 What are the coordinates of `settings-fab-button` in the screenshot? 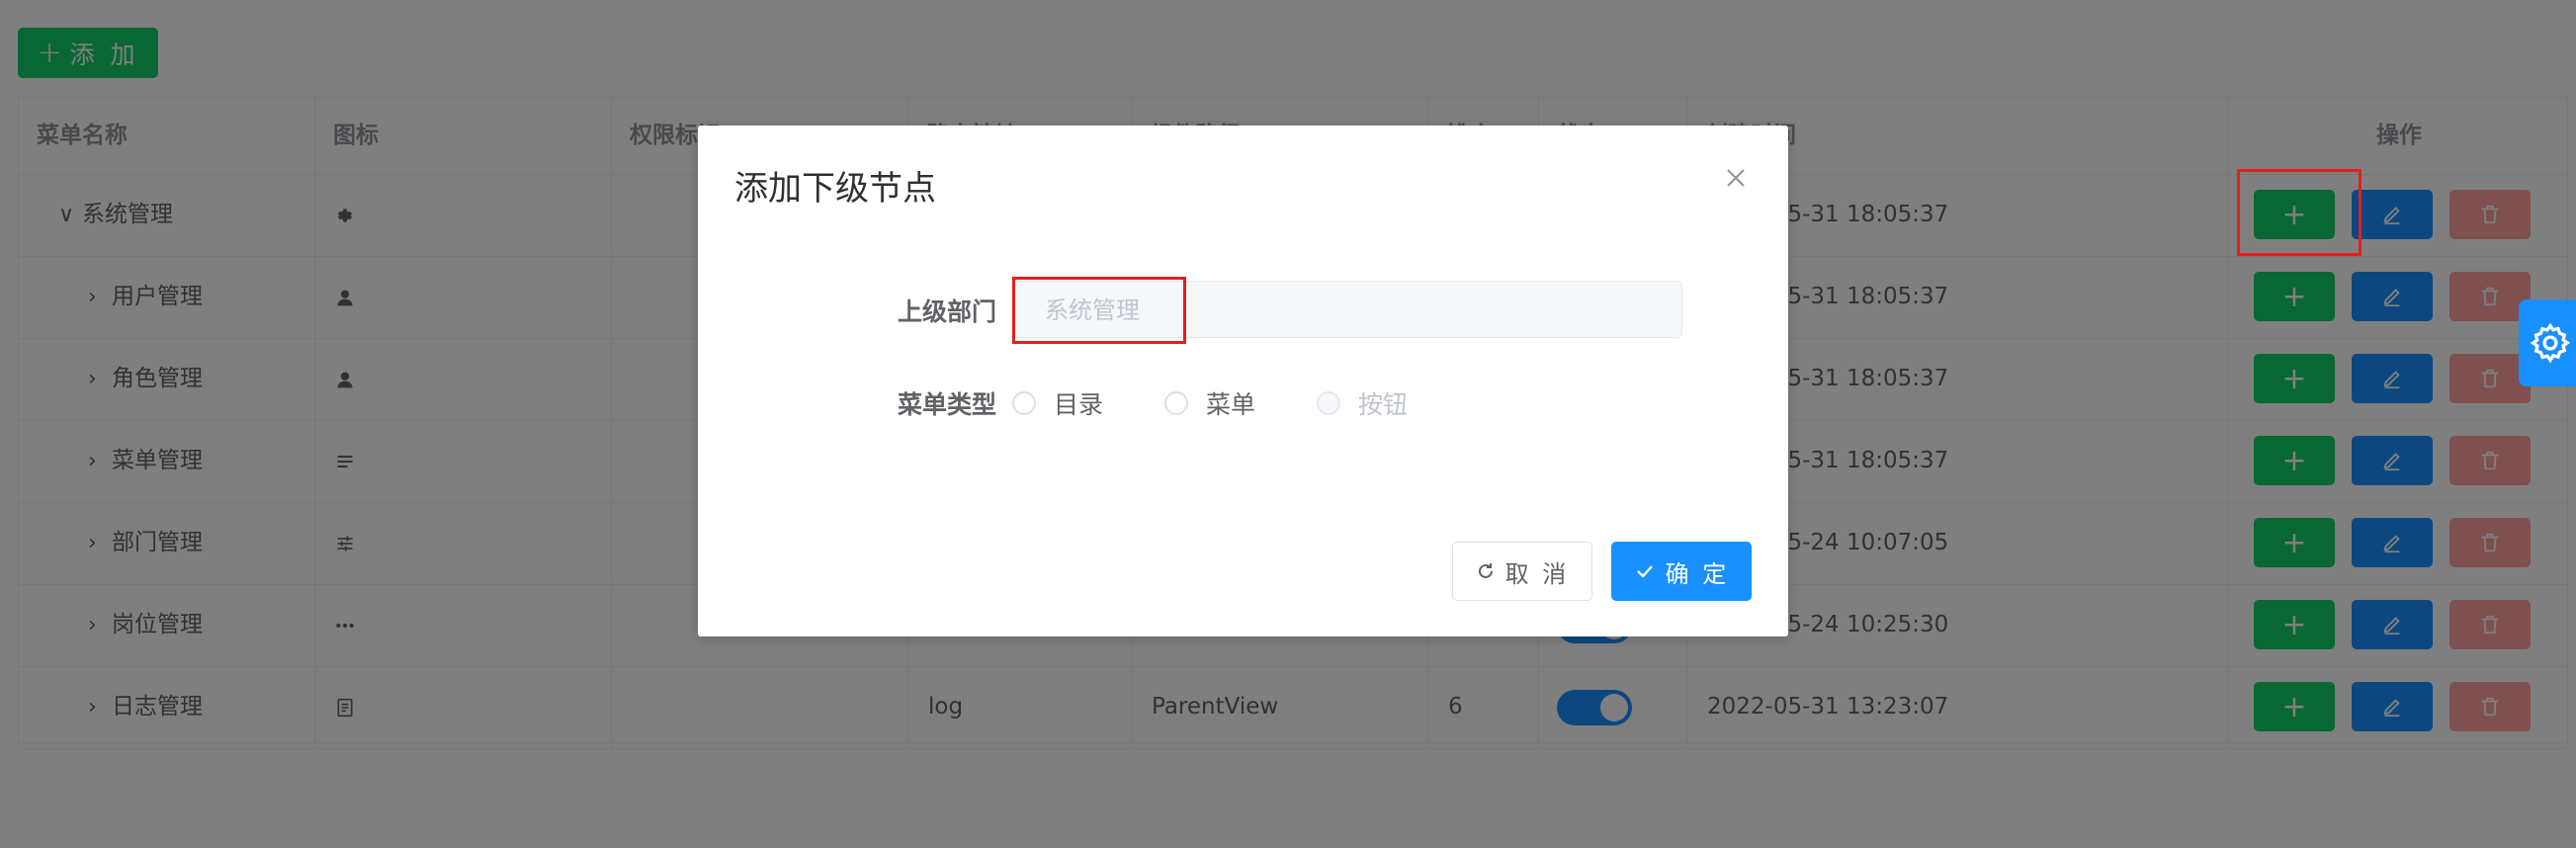 It's located at (2547, 342).